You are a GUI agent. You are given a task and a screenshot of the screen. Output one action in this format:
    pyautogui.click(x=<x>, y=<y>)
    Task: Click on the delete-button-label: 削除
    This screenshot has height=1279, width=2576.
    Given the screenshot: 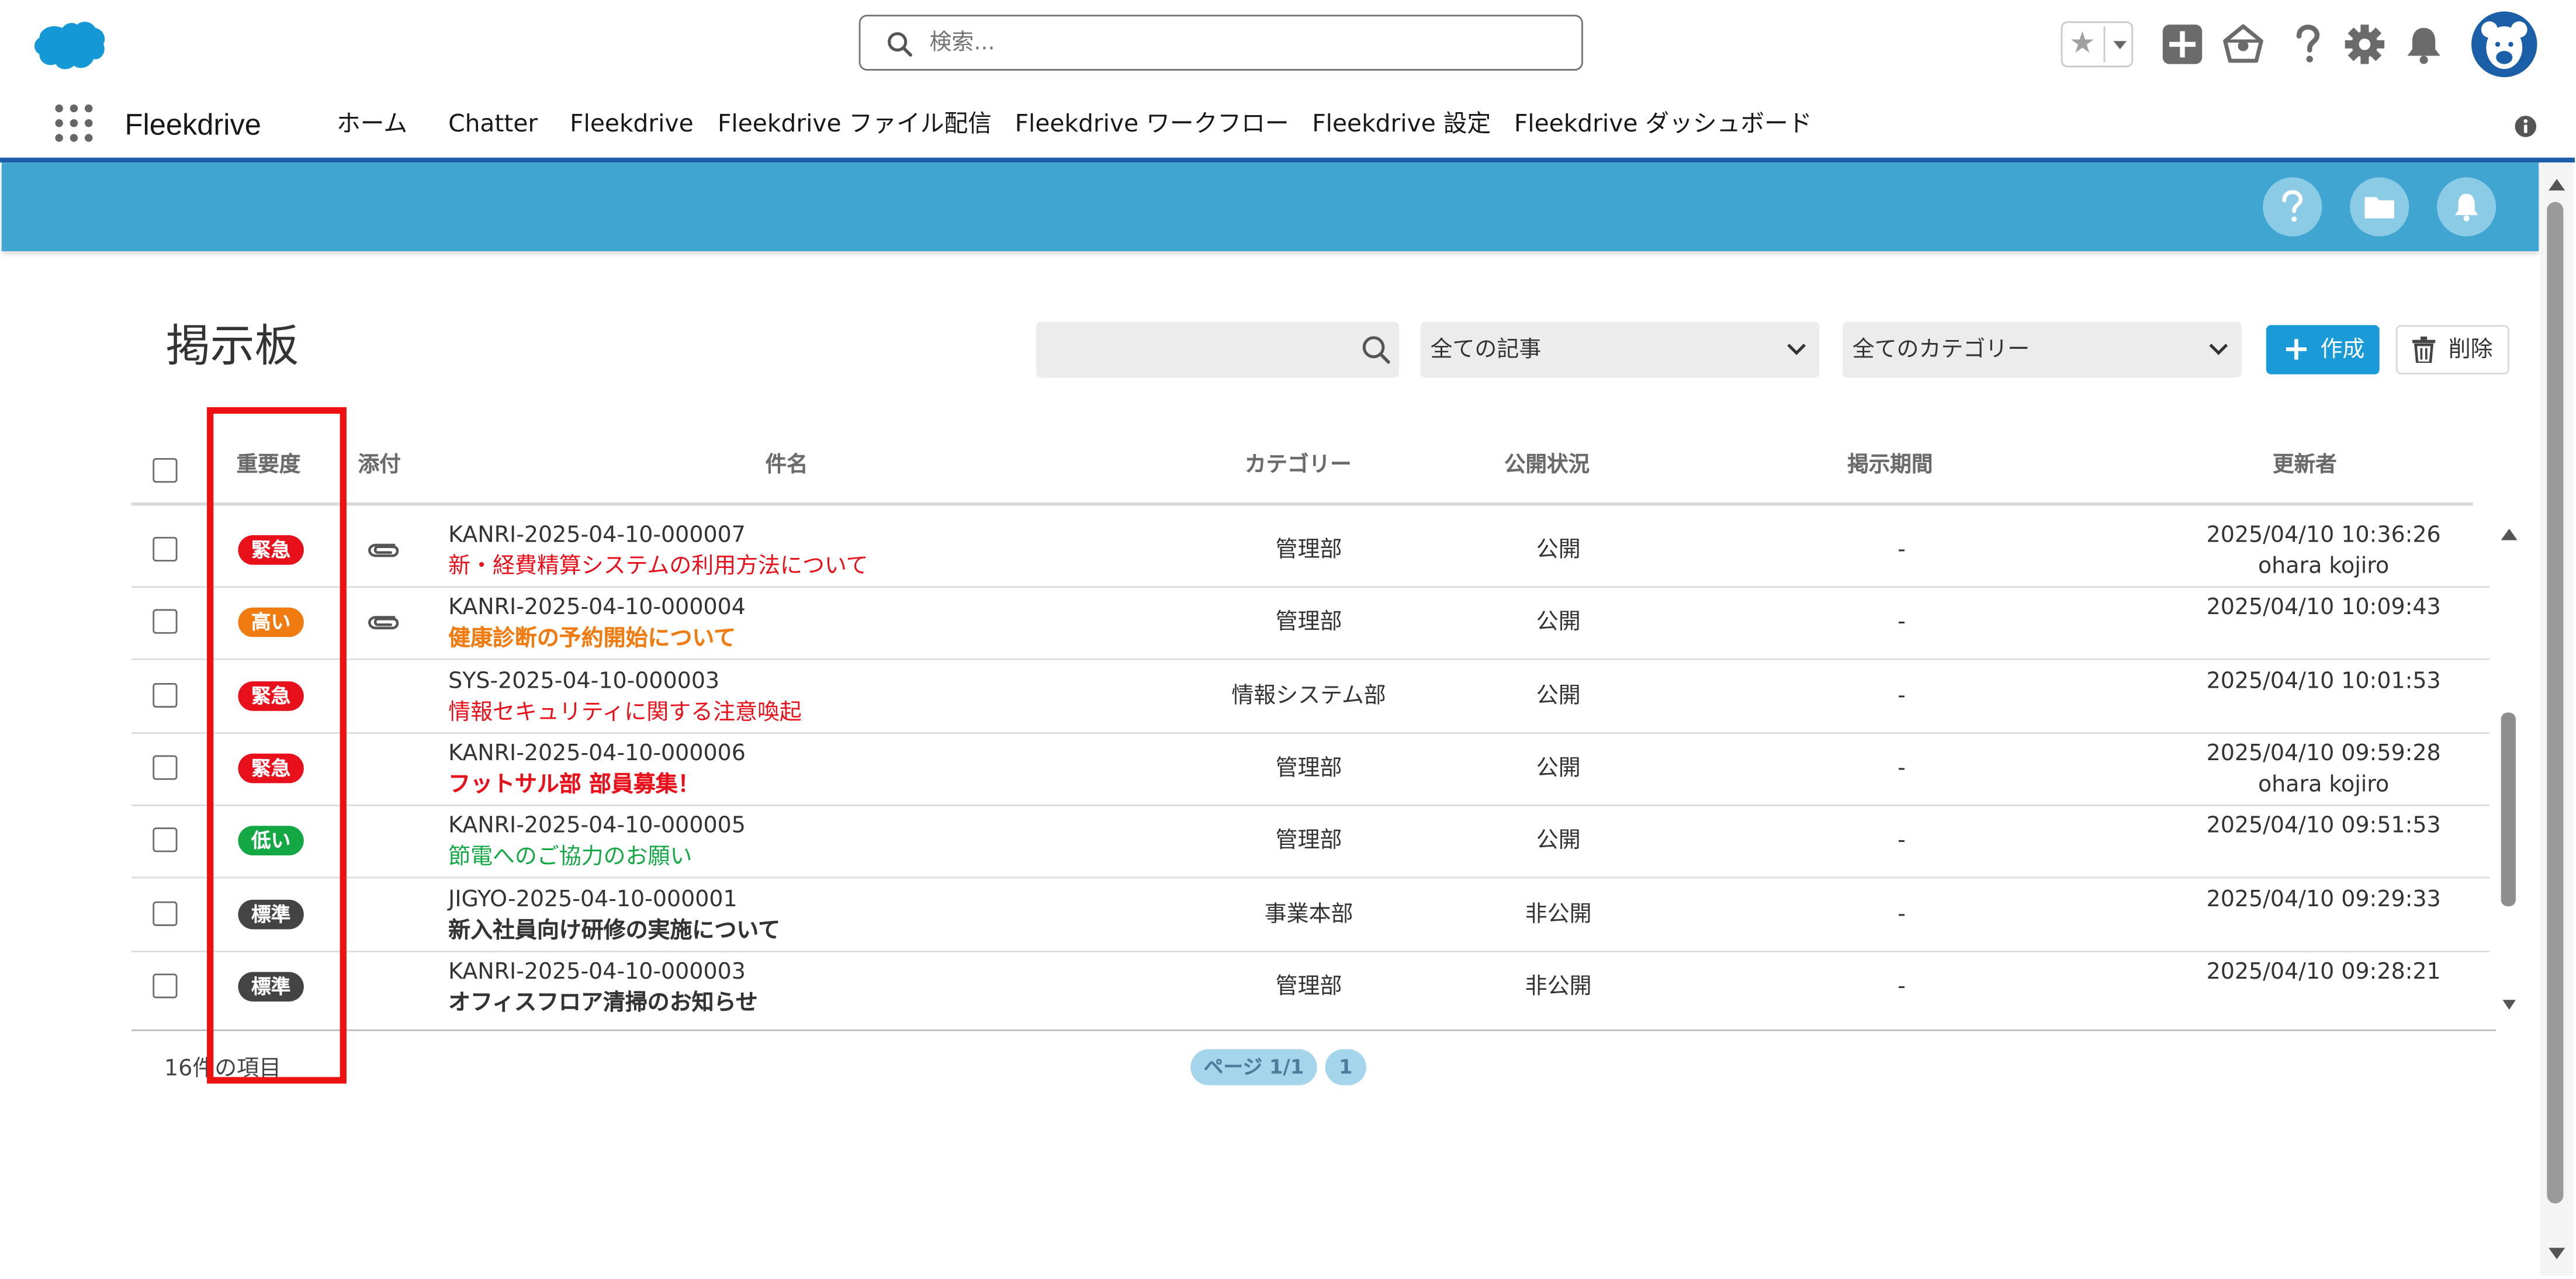 What is the action you would take?
    pyautogui.click(x=2470, y=350)
    